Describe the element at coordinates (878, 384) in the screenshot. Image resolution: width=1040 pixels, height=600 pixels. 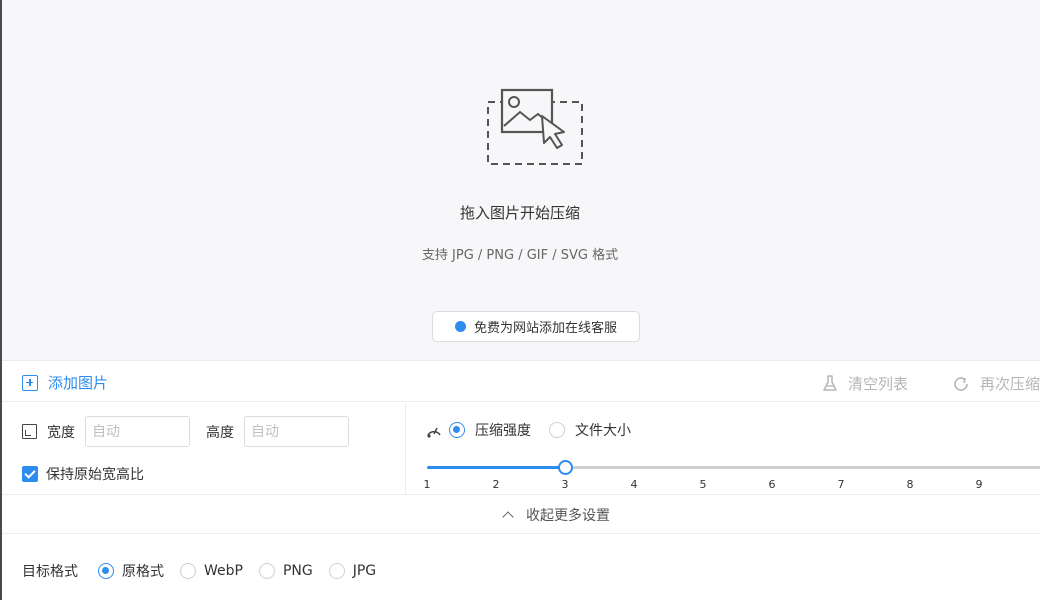
I see `clear-list-label: 清空列表` at that location.